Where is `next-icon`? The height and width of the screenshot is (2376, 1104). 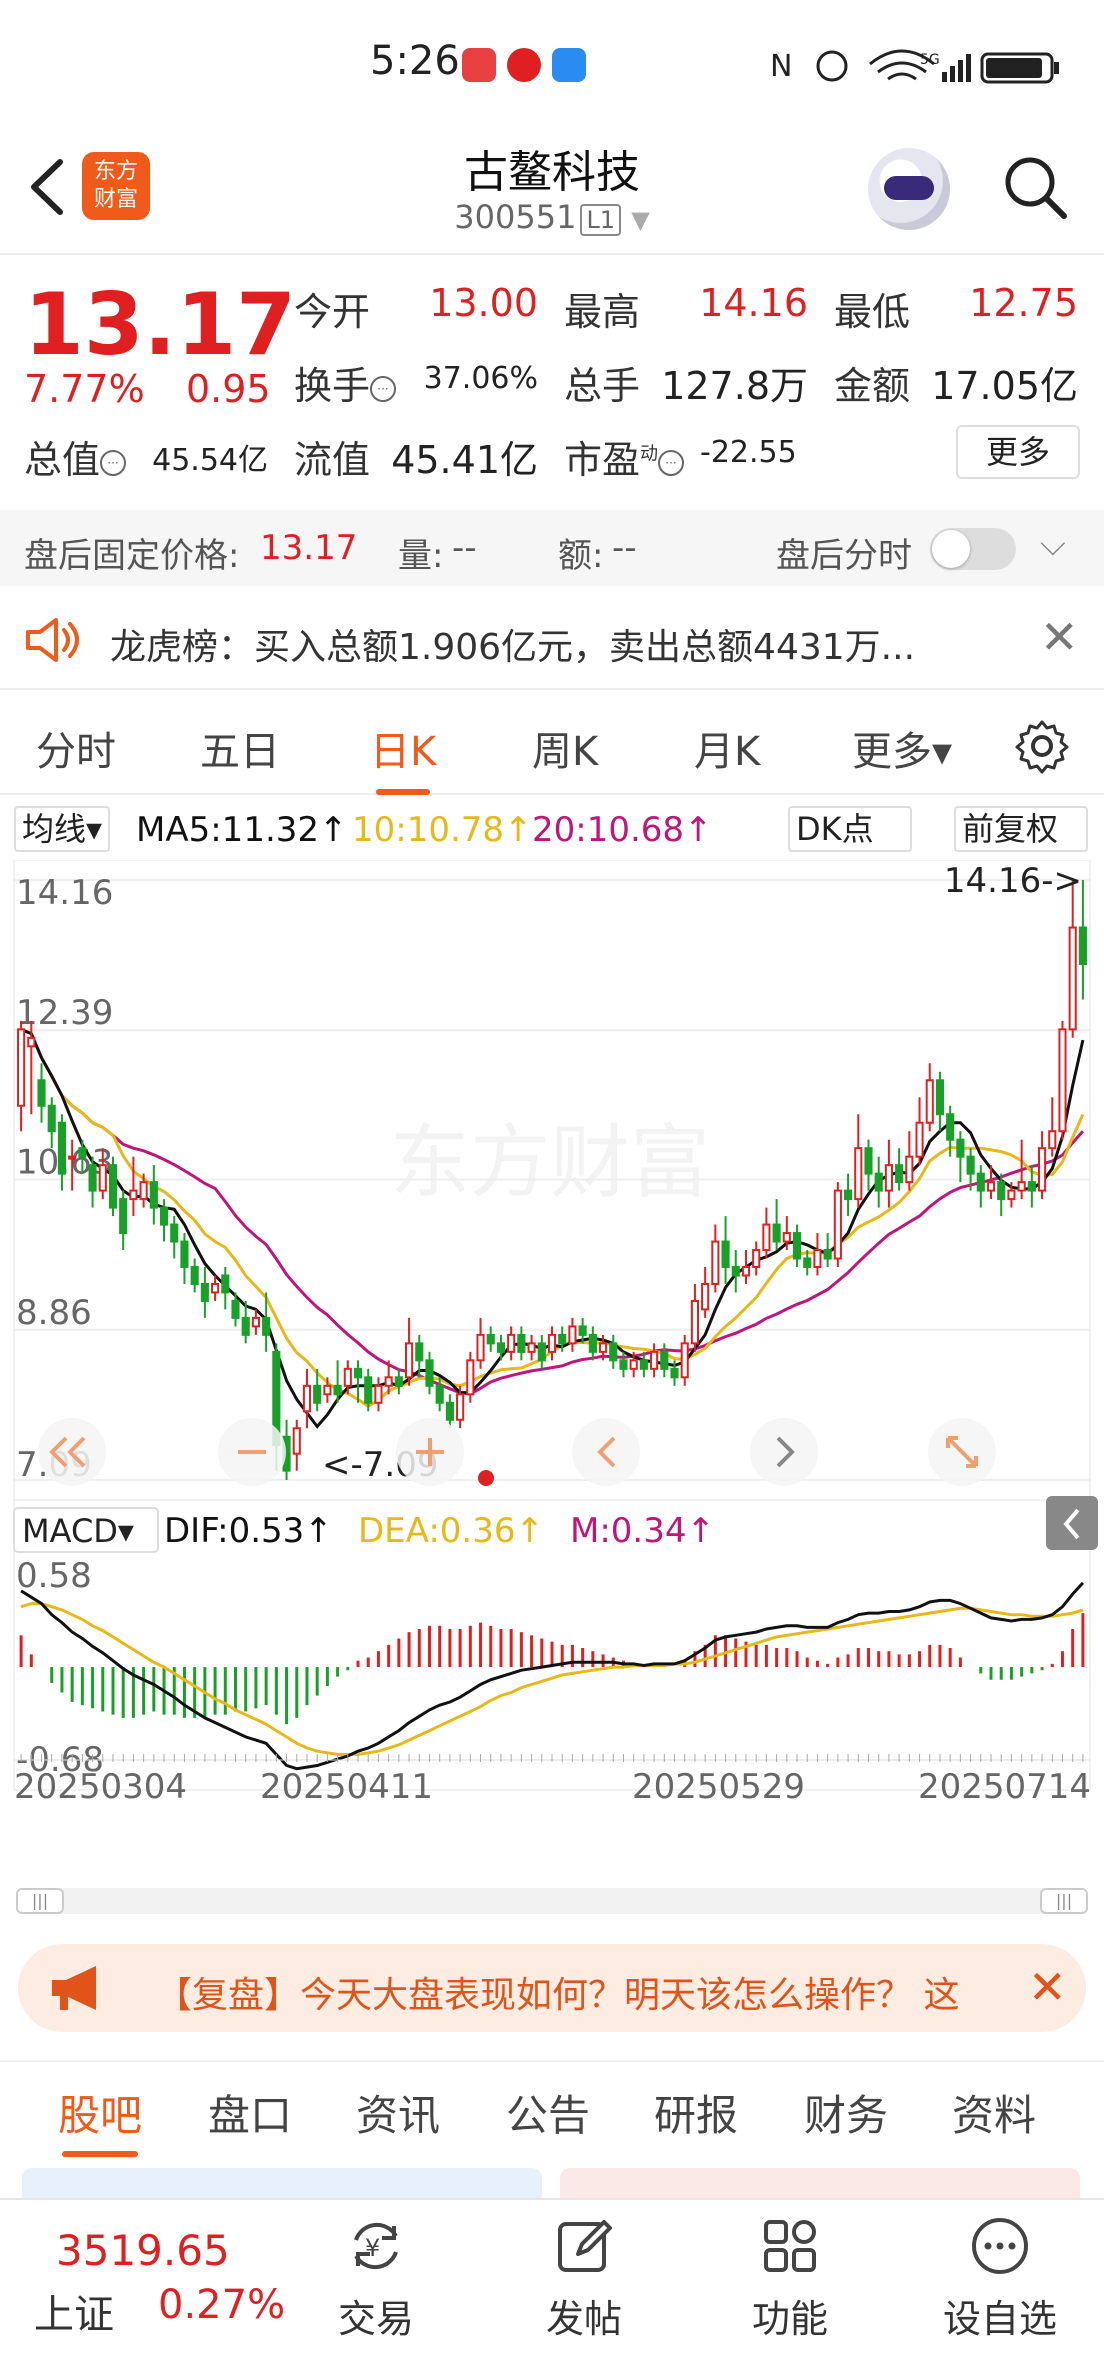
next-icon is located at coordinates (784, 1452).